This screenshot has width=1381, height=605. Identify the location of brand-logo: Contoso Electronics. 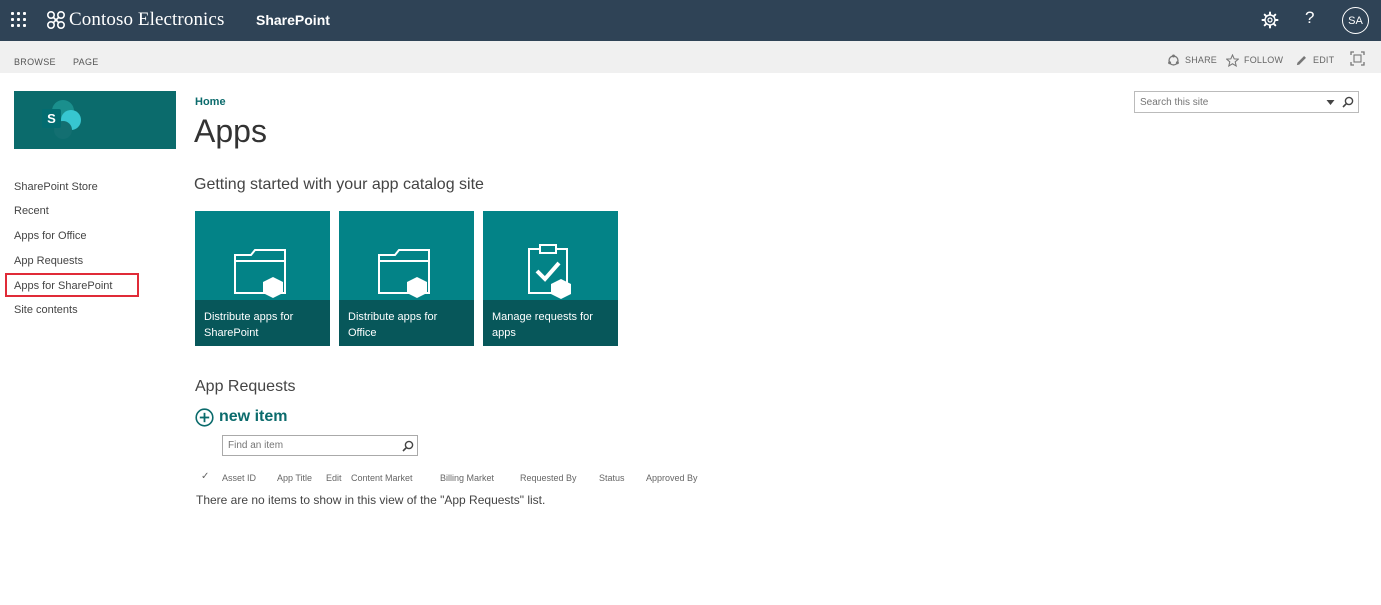
(135, 20).